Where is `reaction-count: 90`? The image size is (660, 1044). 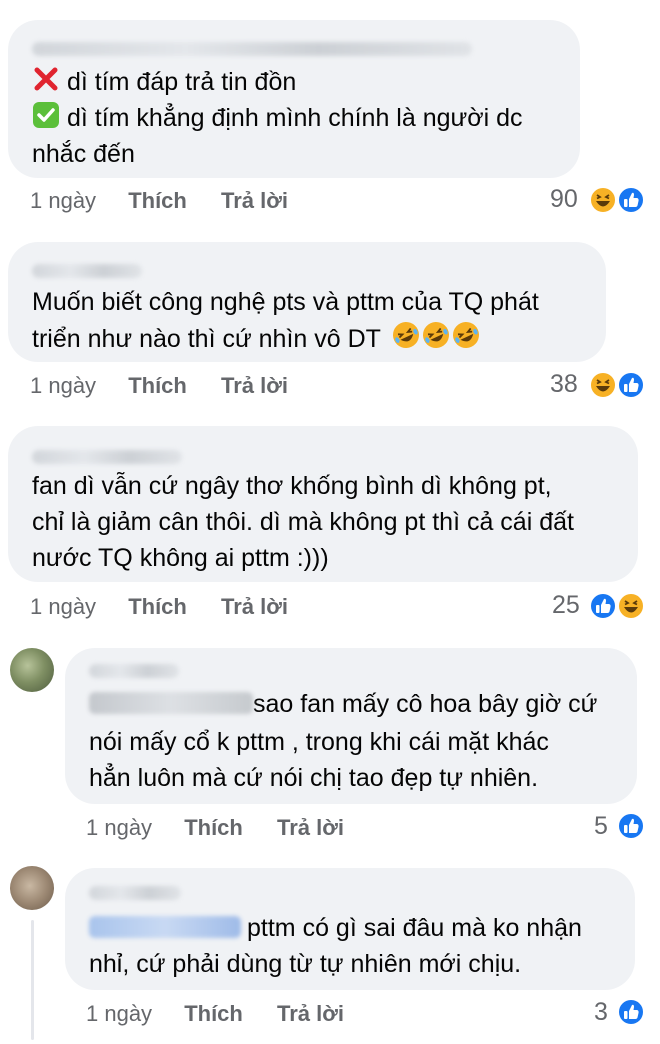
reaction-count: 90 is located at coordinates (564, 199).